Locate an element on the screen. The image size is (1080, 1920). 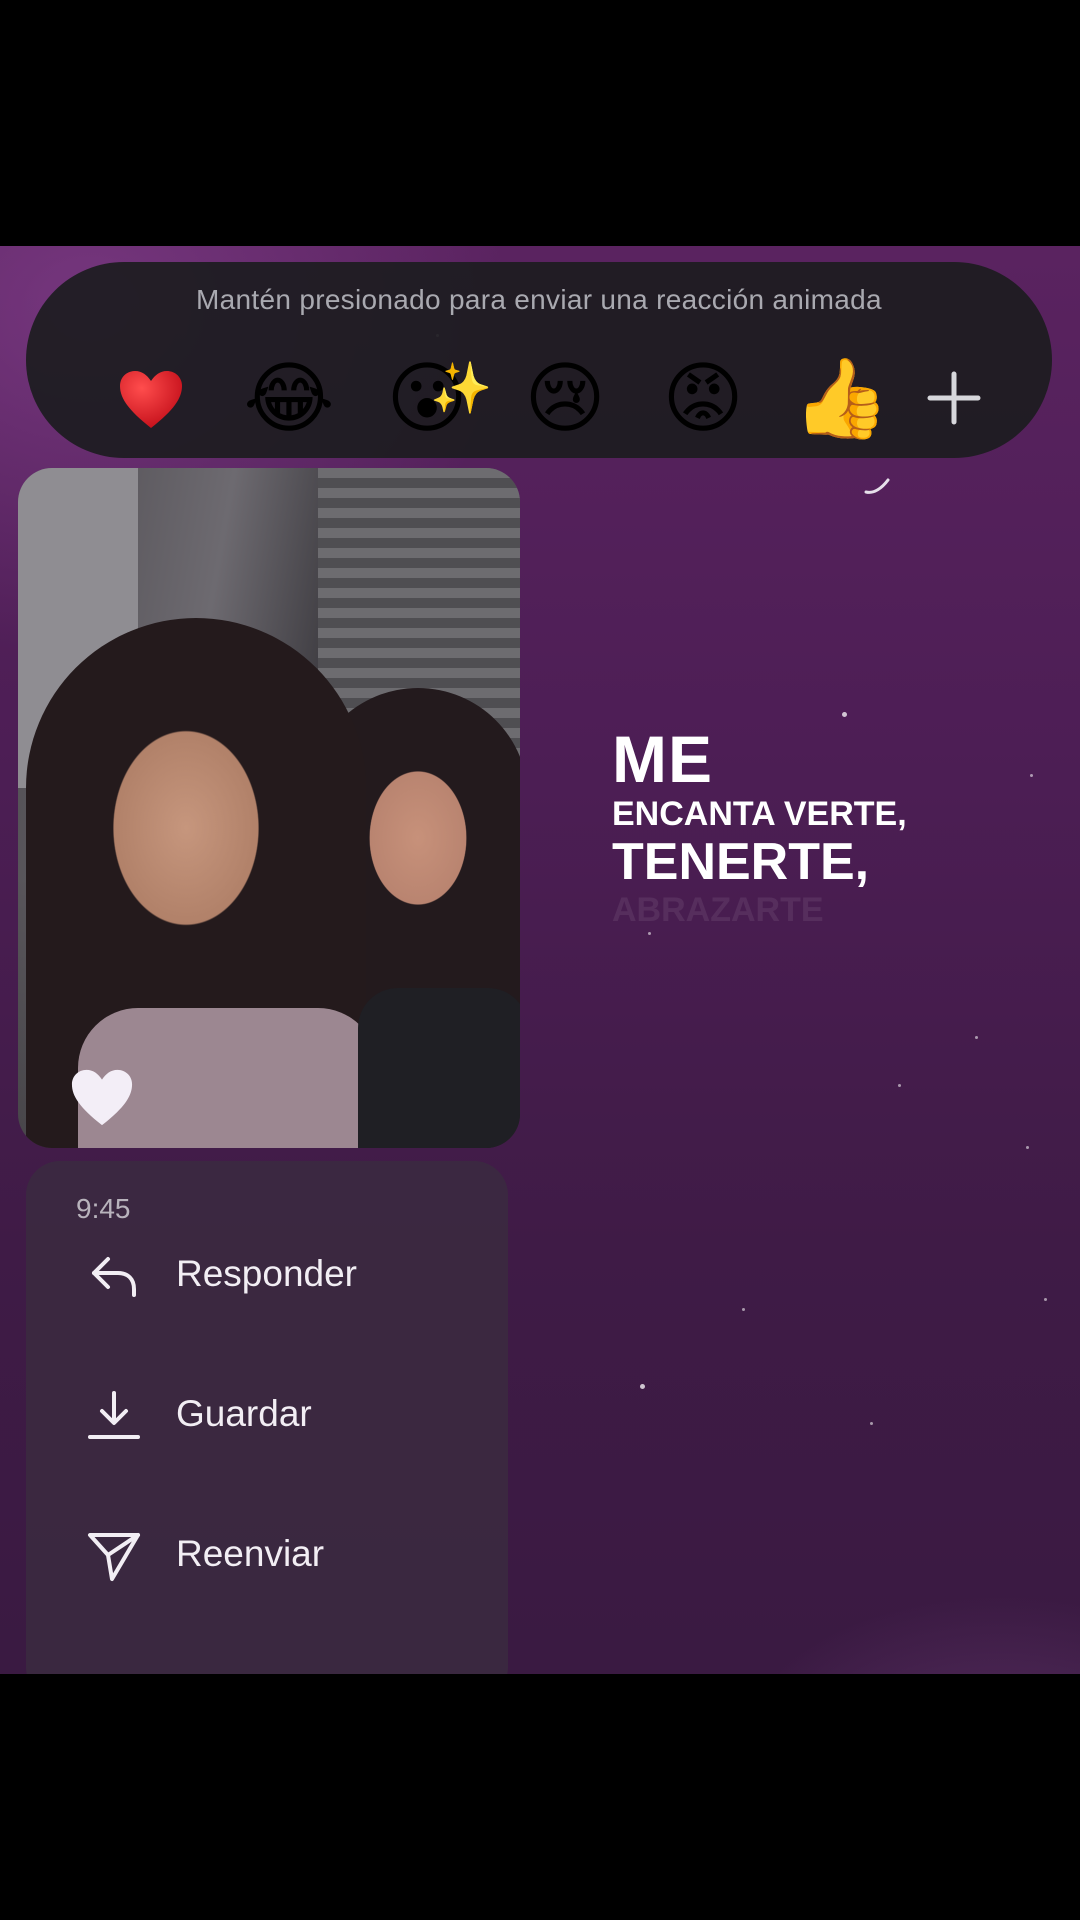
reply-button: Responder is located at coordinates (267, 1275).